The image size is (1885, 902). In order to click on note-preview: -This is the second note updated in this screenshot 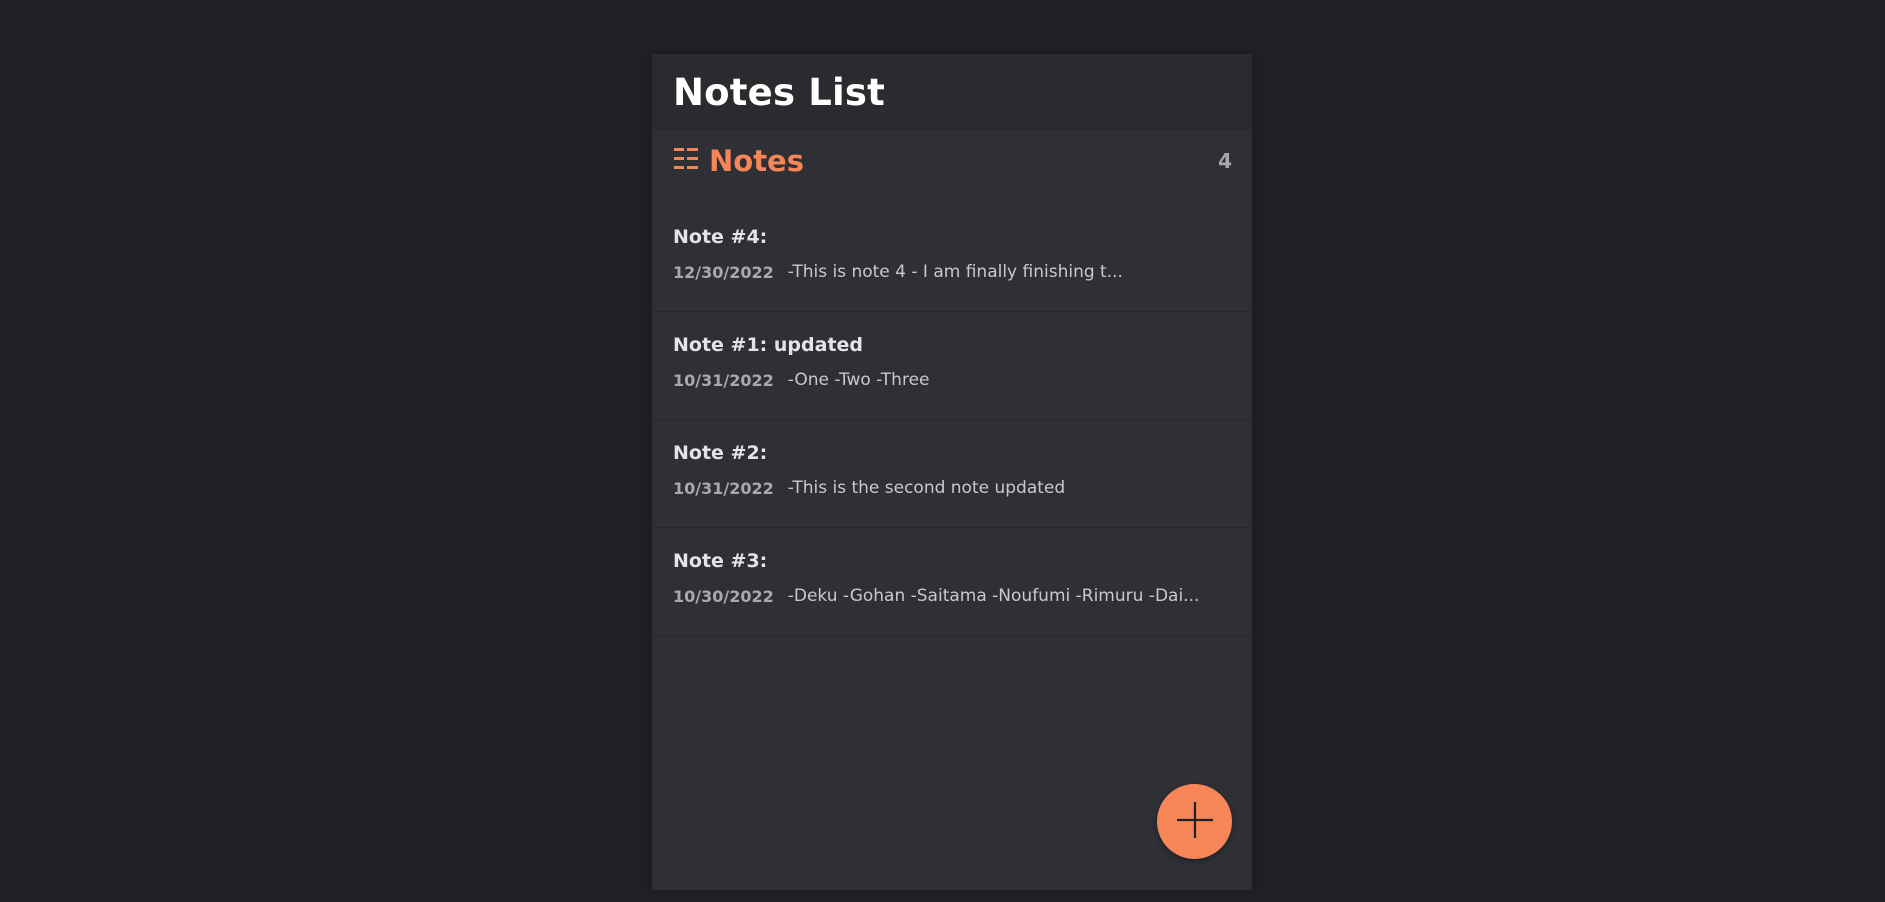, I will do `click(926, 488)`.